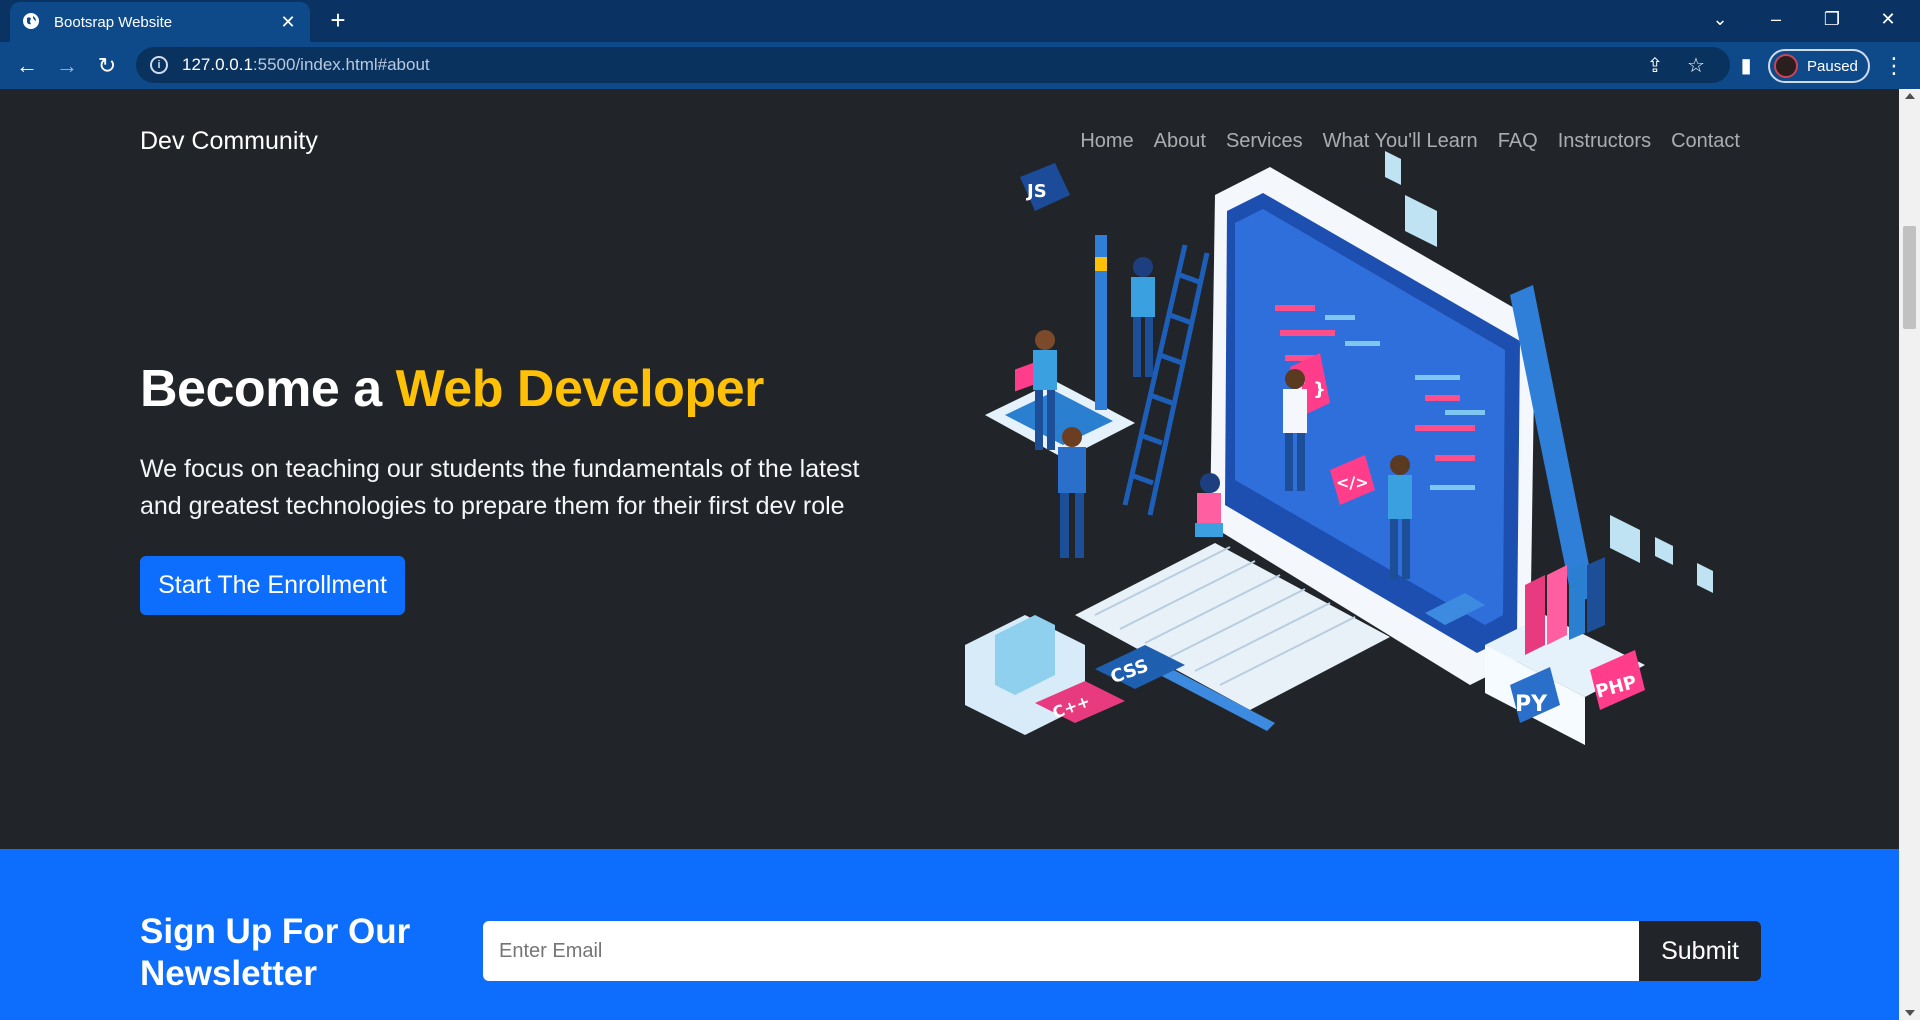  What do you see at coordinates (1776, 19) in the screenshot?
I see `minimize-button: –` at bounding box center [1776, 19].